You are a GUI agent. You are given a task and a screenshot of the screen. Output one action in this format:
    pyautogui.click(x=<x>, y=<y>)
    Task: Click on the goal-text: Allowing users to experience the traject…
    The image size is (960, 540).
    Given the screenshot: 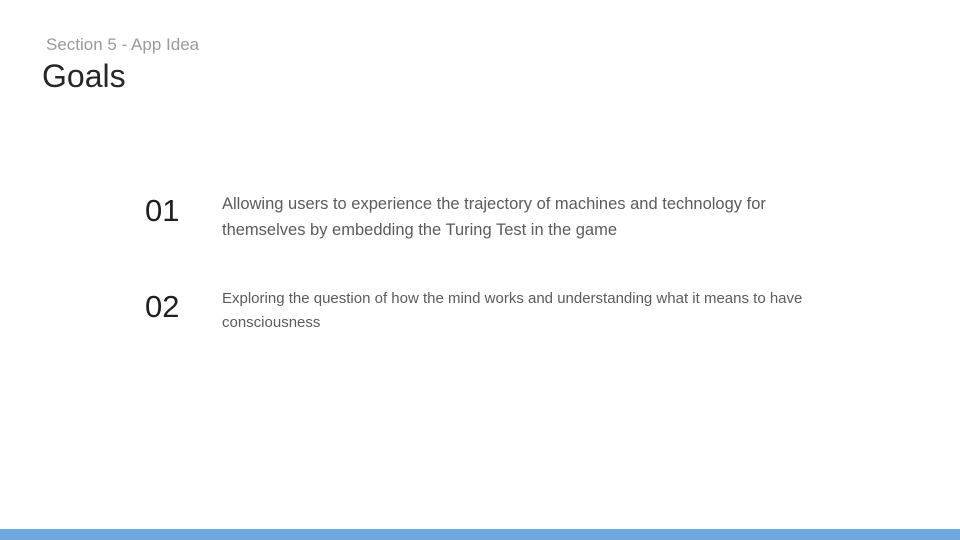 What is the action you would take?
    pyautogui.click(x=494, y=217)
    